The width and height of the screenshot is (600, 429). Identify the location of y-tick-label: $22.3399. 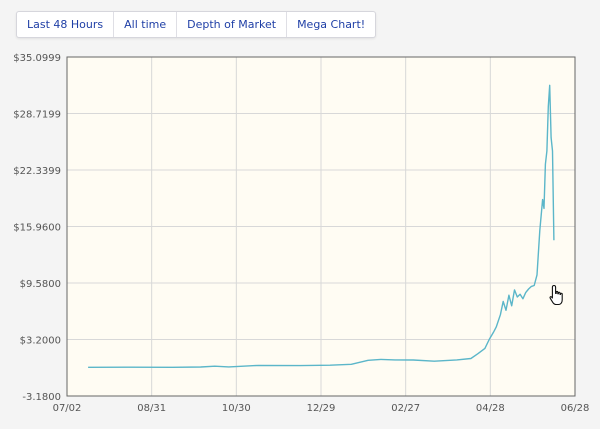
(37, 171).